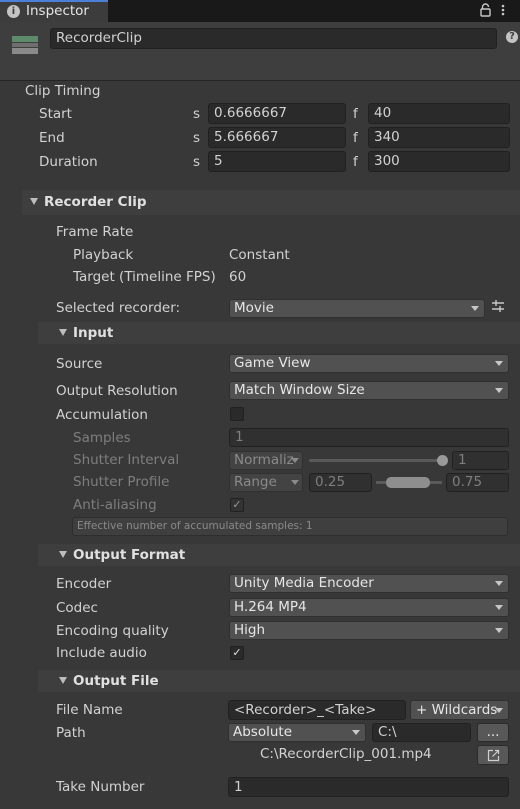 This screenshot has width=520, height=809. I want to click on recorder-clip-foldout: Recorder Clip, so click(88, 202).